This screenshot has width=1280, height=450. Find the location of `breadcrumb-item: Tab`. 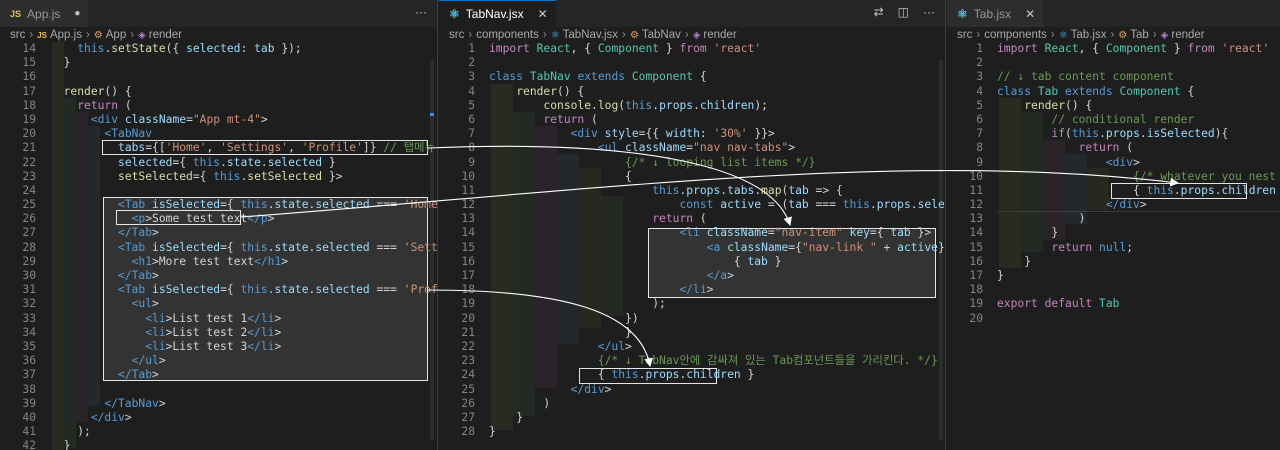

breadcrumb-item: Tab is located at coordinates (1139, 35).